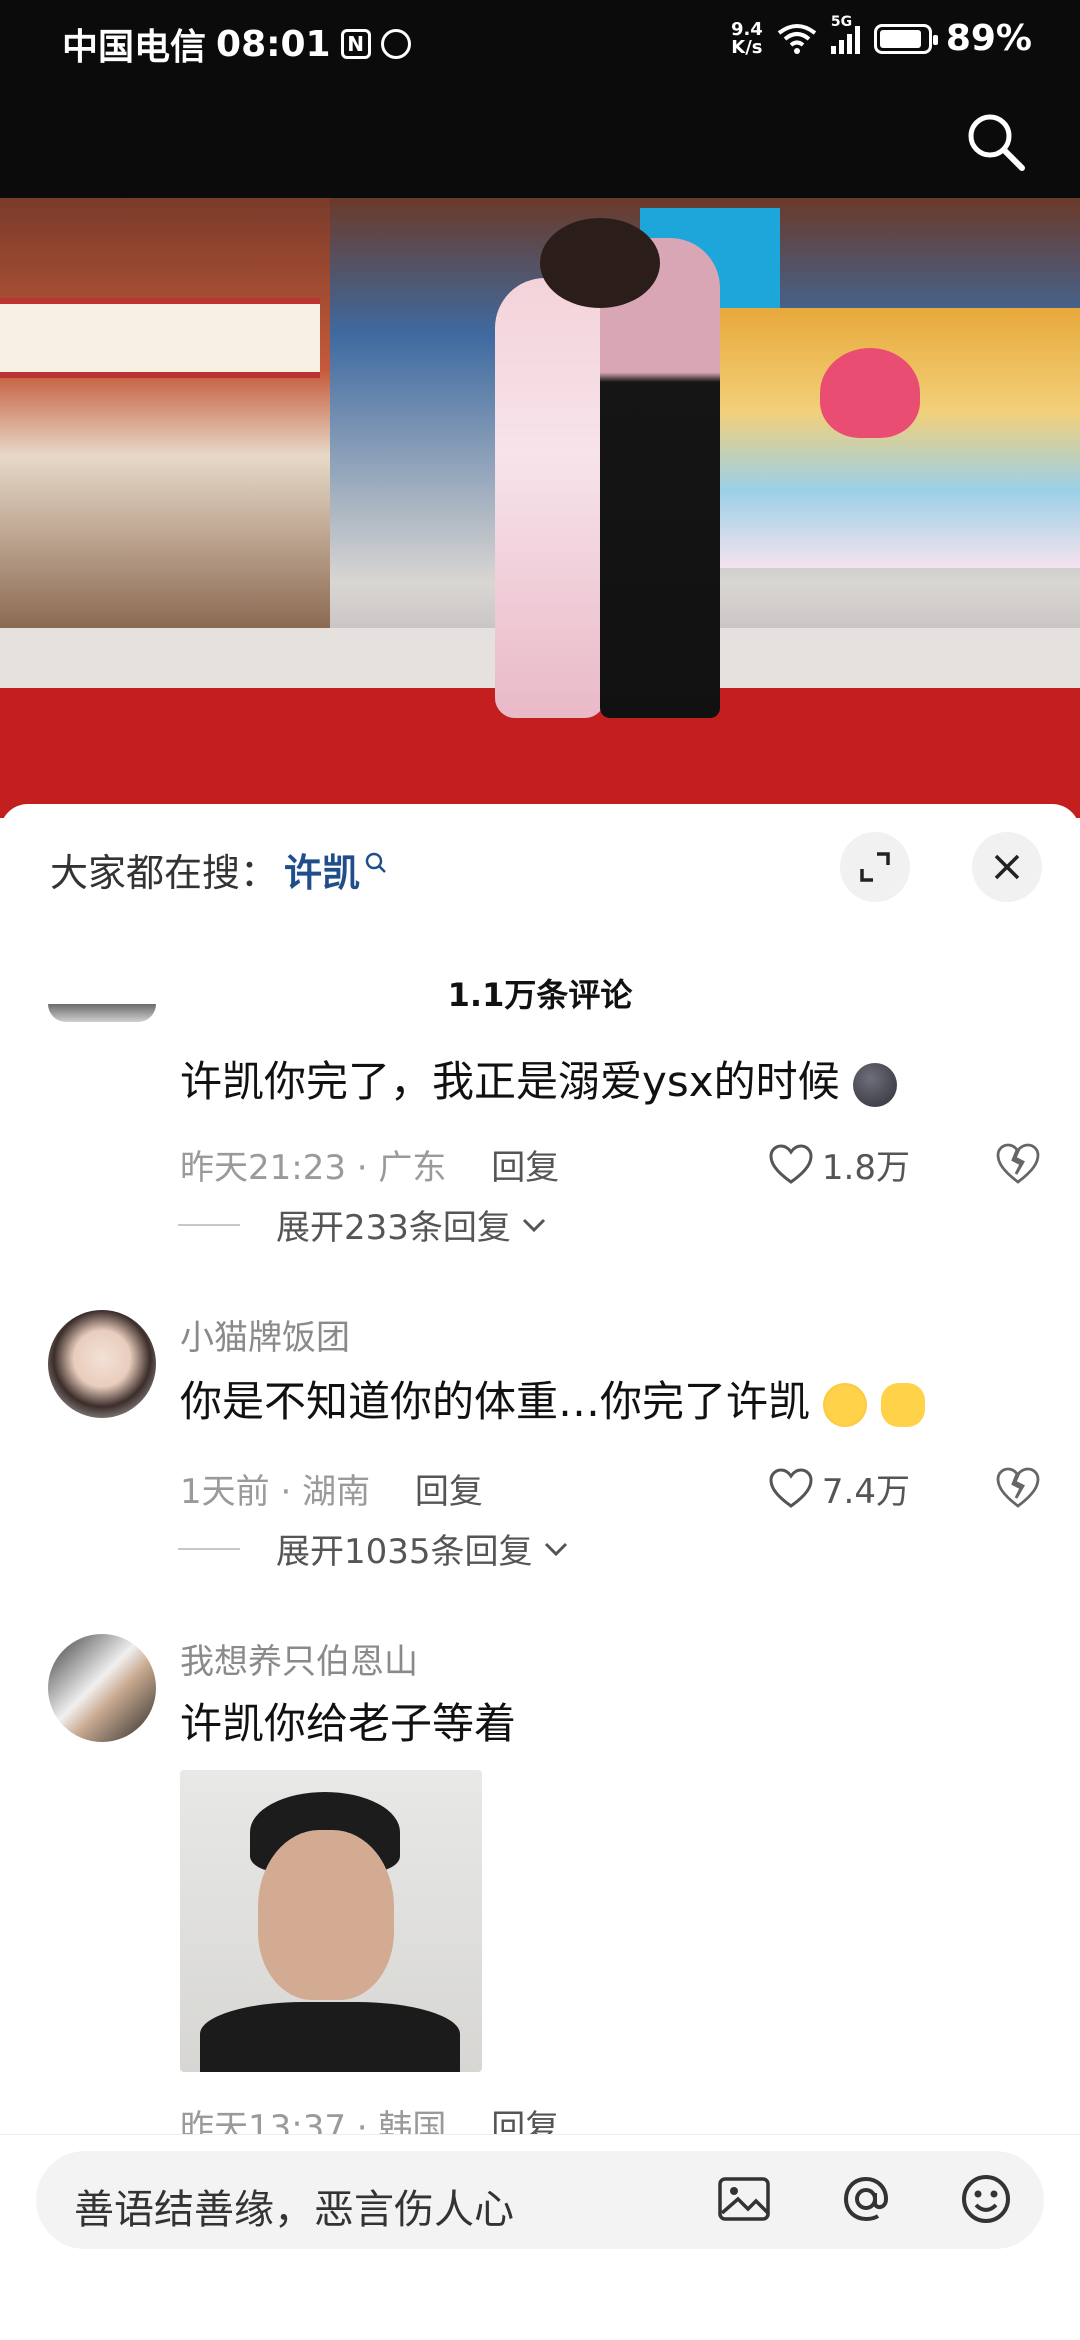 Image resolution: width=1080 pixels, height=2340 pixels. I want to click on expand-button, so click(875, 867).